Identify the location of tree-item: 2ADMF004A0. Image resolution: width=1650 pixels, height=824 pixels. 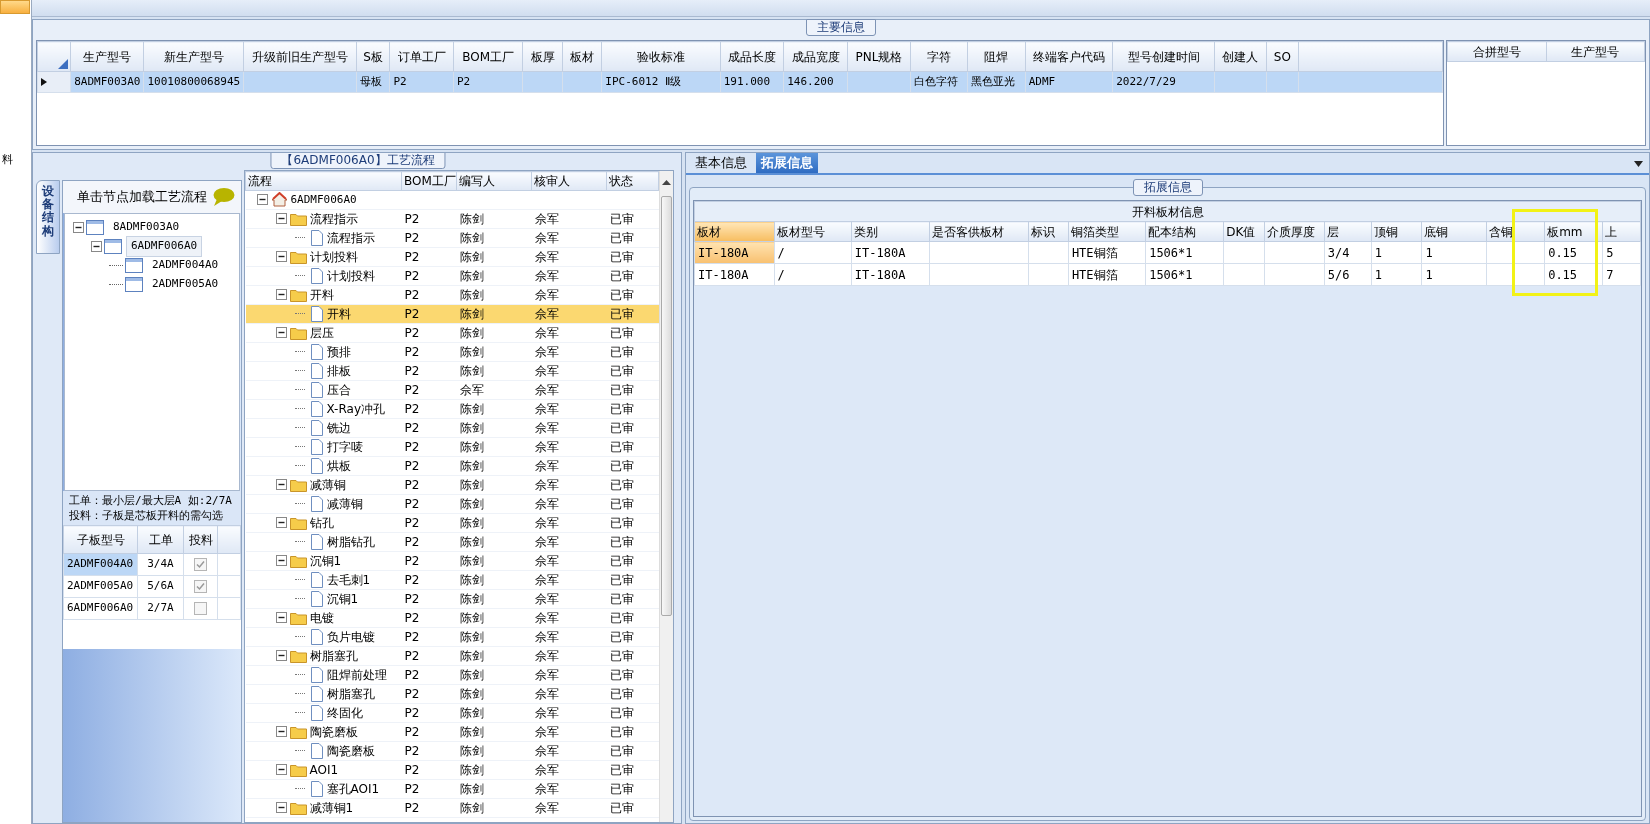
(185, 265).